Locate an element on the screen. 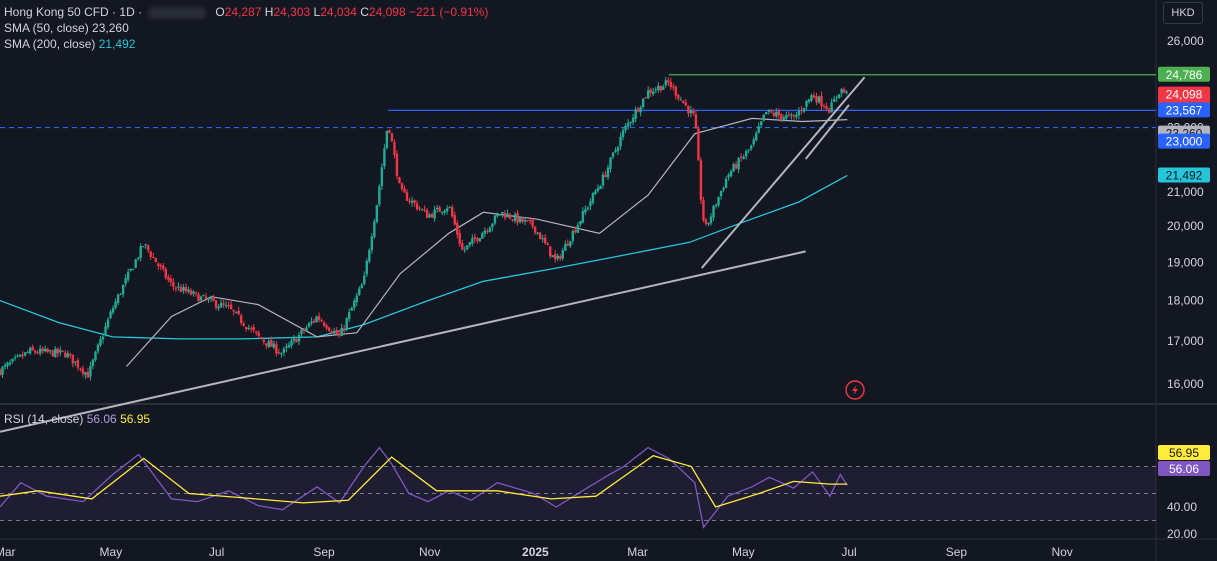 The image size is (1217, 561). price-tick-label: 26,000 is located at coordinates (1185, 41).